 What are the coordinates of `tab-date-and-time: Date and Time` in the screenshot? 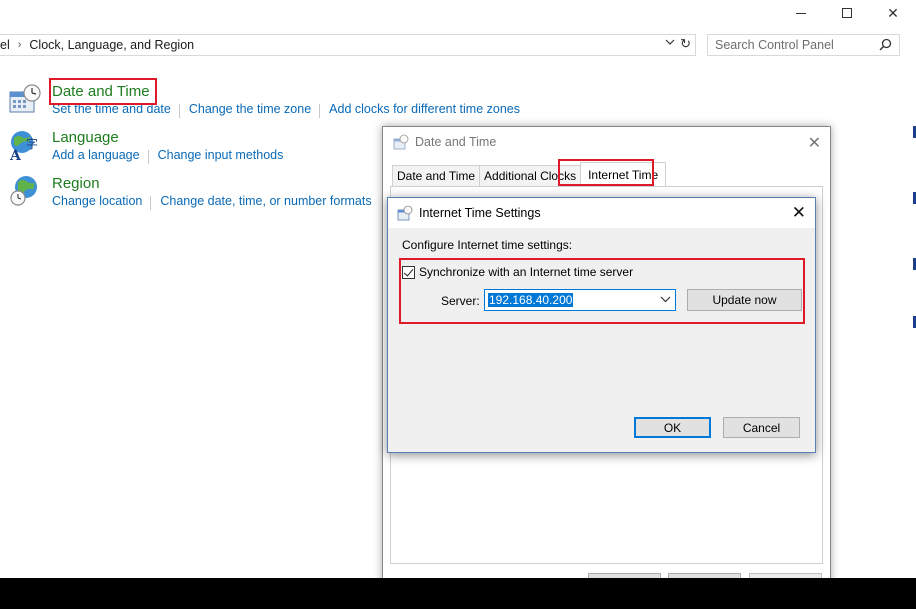 It's located at (436, 175).